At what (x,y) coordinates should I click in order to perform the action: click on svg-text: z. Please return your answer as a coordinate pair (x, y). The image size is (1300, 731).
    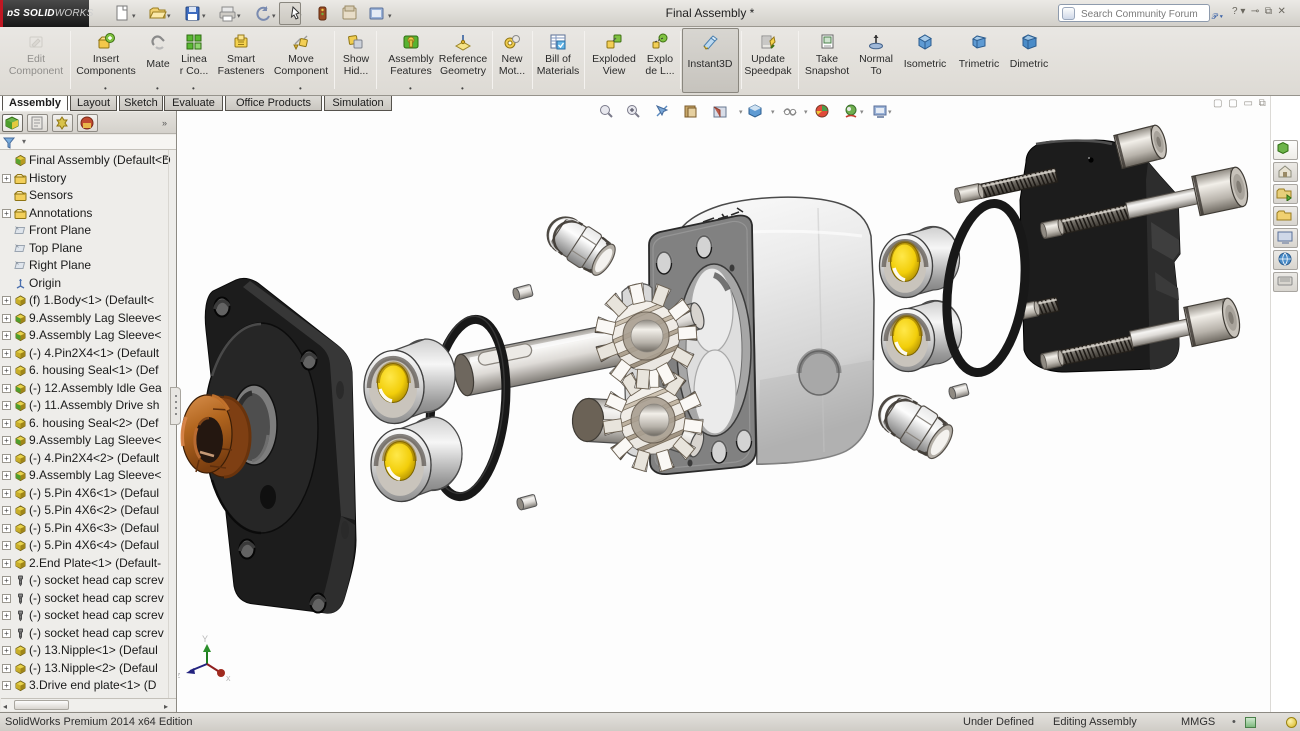
    Looking at the image, I should click on (179, 675).